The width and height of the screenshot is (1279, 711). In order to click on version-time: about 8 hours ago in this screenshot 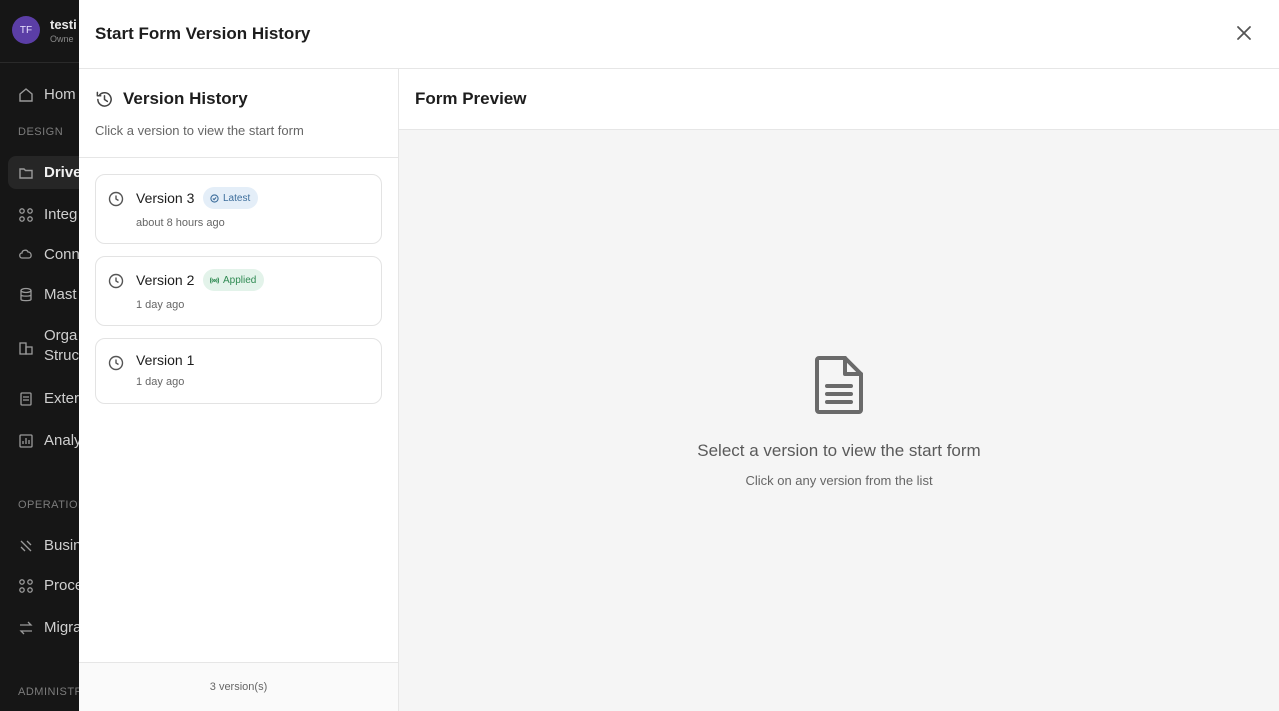, I will do `click(180, 223)`.